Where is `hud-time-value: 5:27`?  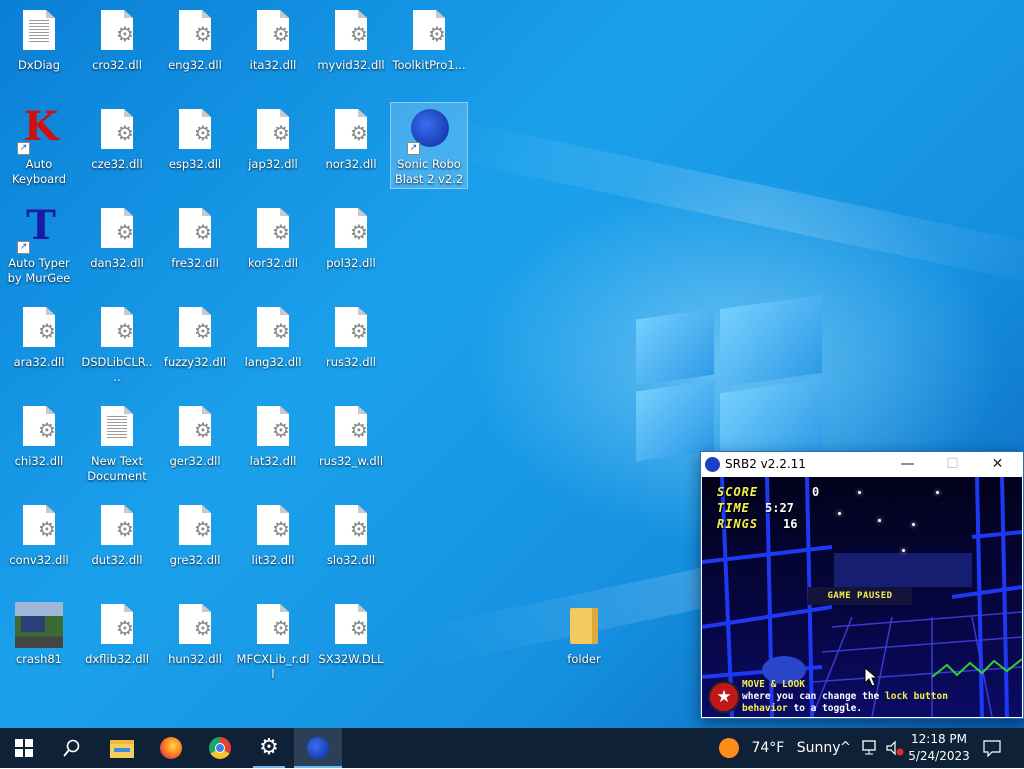
hud-time-value: 5:27 is located at coordinates (779, 508).